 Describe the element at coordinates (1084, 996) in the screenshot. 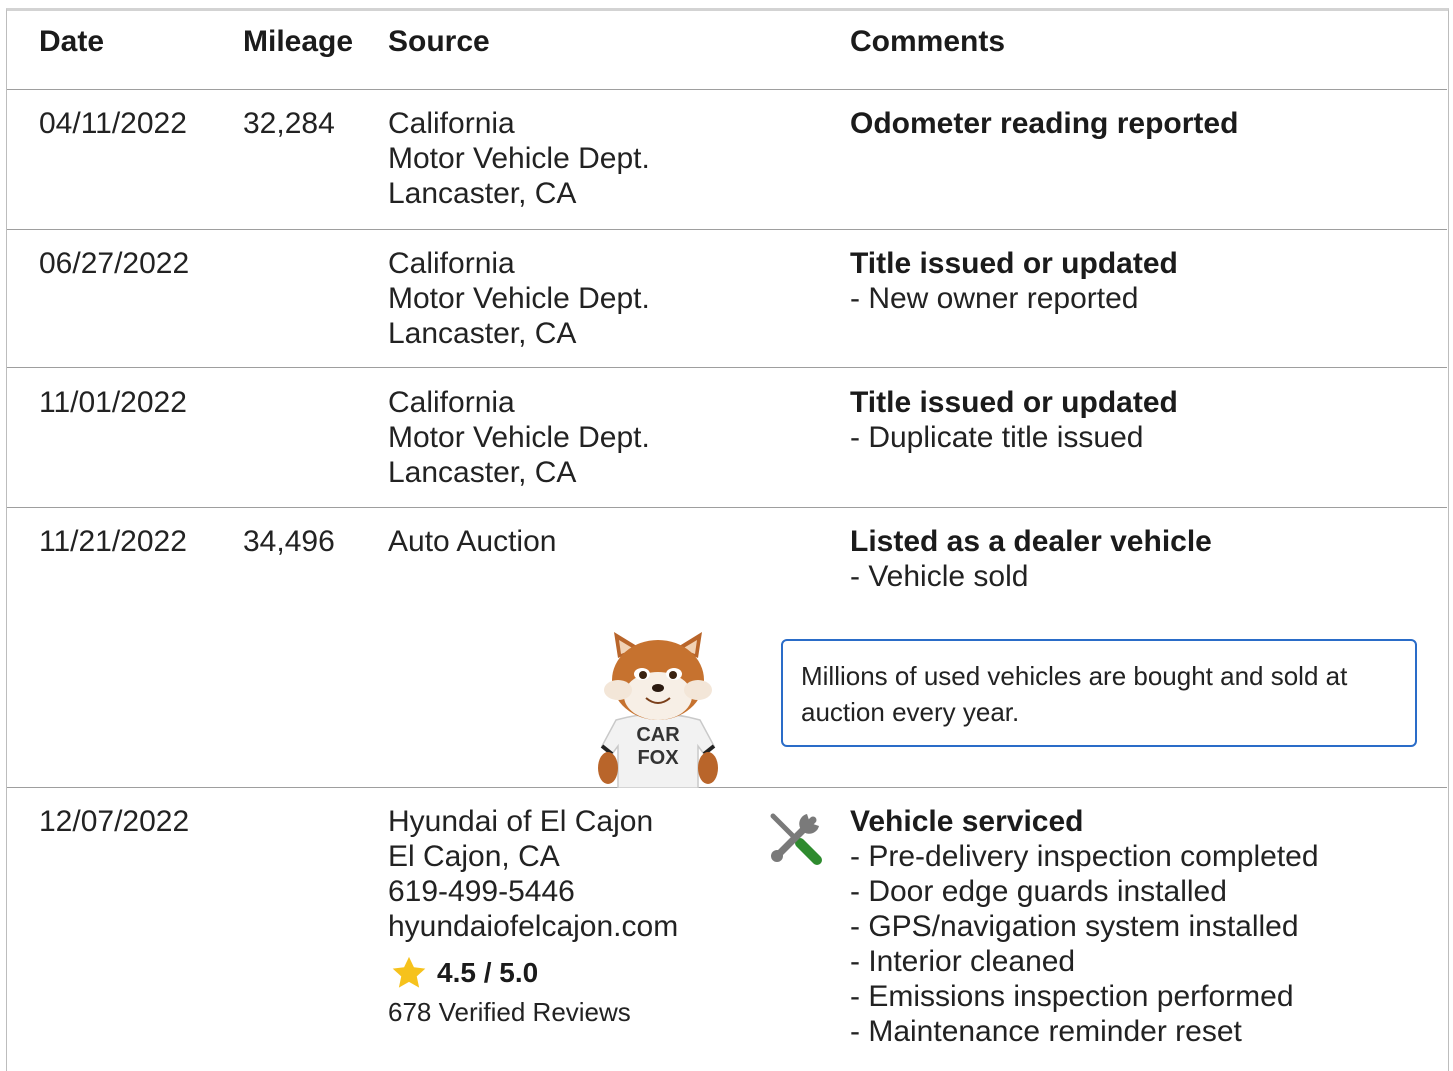

I see `comment-item: Emissions inspection performed` at that location.